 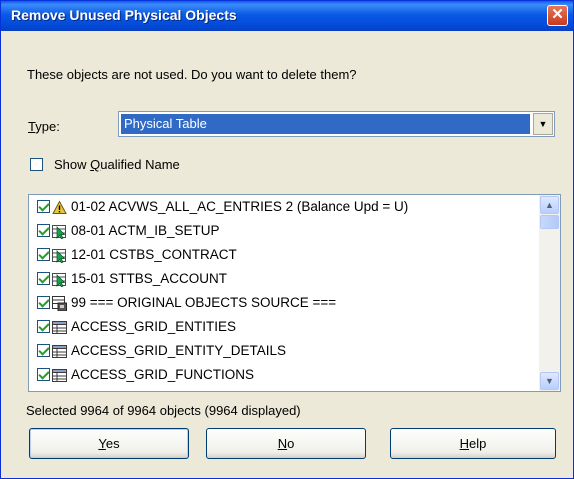 I want to click on list-item: 08-01 ACTM_IB_SETUP, so click(x=279, y=231).